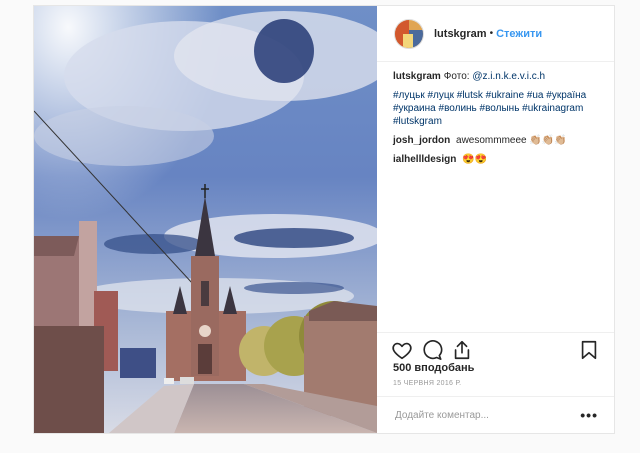 This screenshot has height=453, width=640. I want to click on comment-text: 😍😍, so click(475, 159).